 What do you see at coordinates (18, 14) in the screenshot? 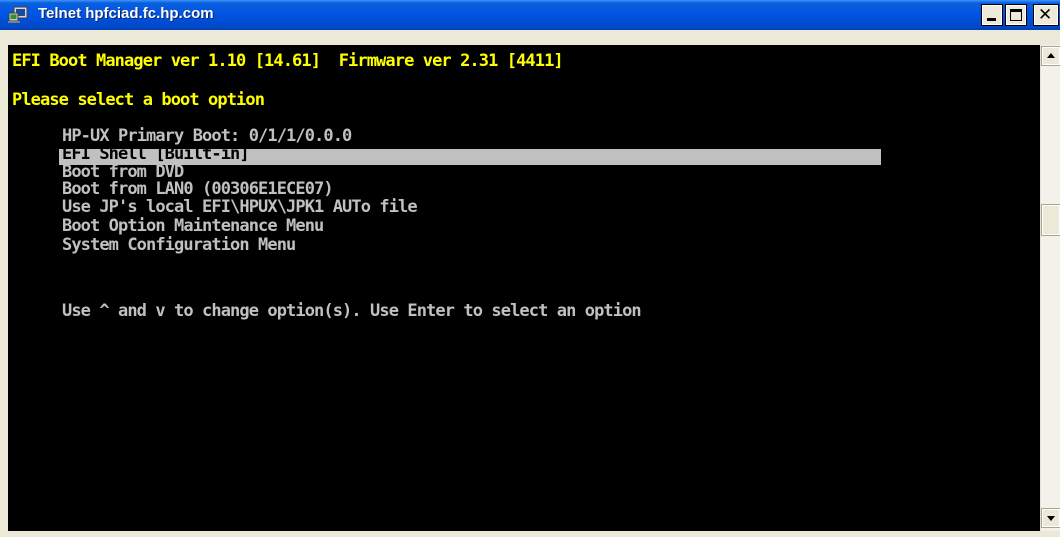
I see `telnet-icon` at bounding box center [18, 14].